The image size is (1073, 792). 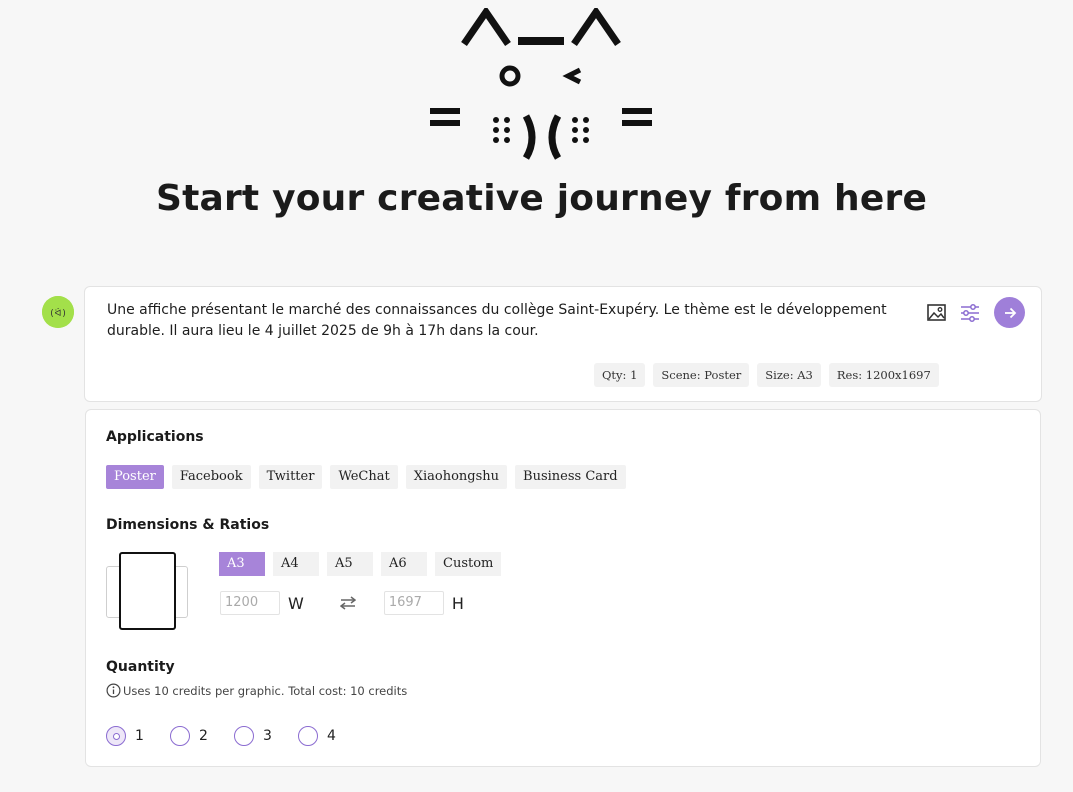 I want to click on quantity-option-3: 3, so click(x=266, y=736).